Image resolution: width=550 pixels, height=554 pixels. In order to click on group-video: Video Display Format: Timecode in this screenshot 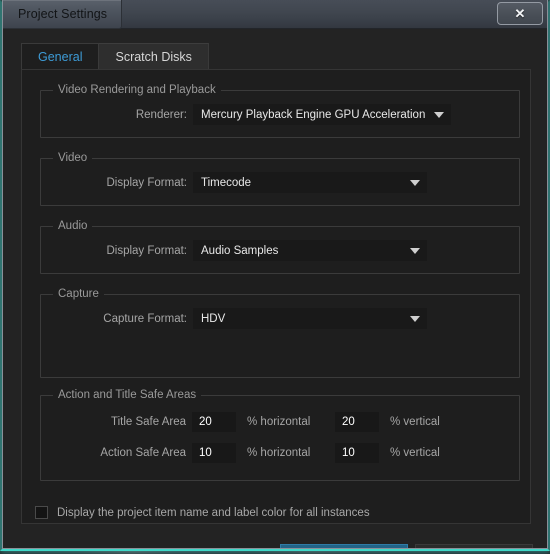, I will do `click(280, 179)`.